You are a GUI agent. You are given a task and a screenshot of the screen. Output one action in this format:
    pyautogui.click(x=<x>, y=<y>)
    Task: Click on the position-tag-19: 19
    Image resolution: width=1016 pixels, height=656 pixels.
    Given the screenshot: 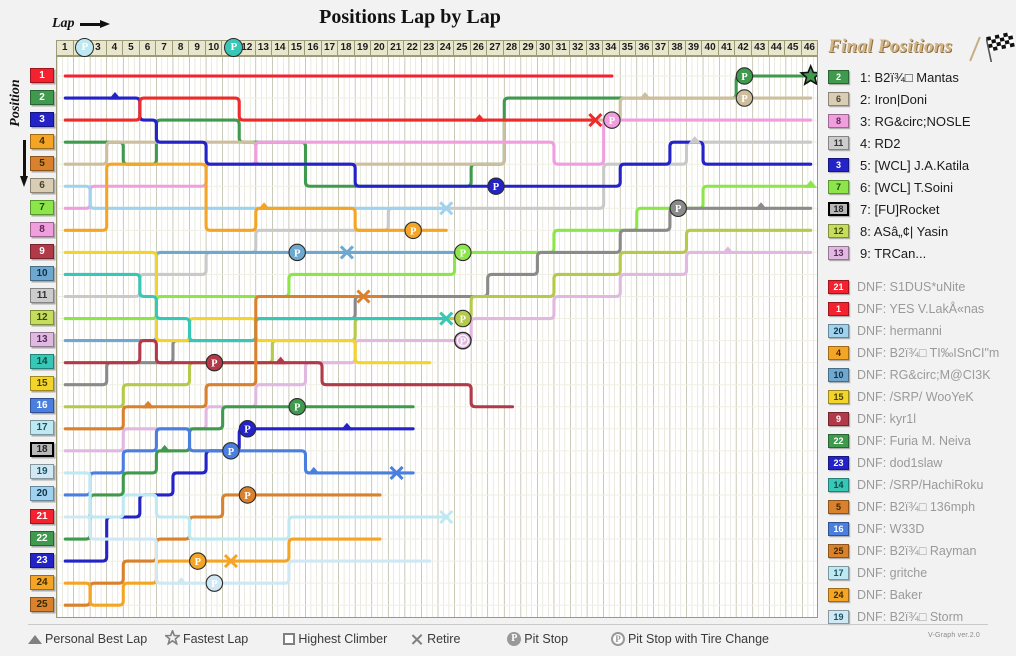 What is the action you would take?
    pyautogui.click(x=42, y=472)
    